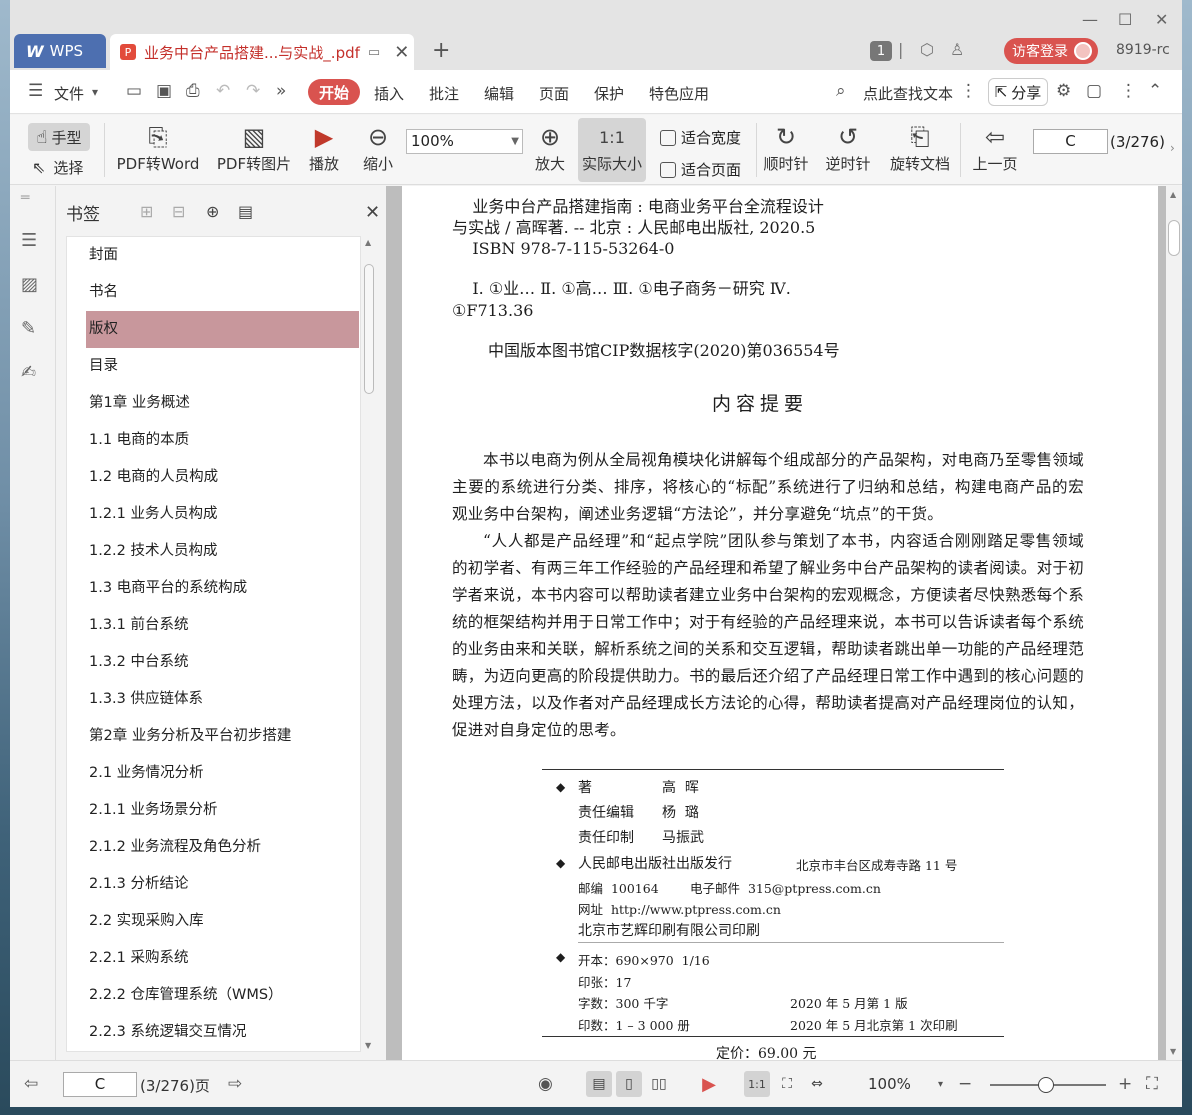 This screenshot has height=1115, width=1192. Describe the element at coordinates (464, 141) in the screenshot. I see `zoom-select: 100% ▼` at that location.